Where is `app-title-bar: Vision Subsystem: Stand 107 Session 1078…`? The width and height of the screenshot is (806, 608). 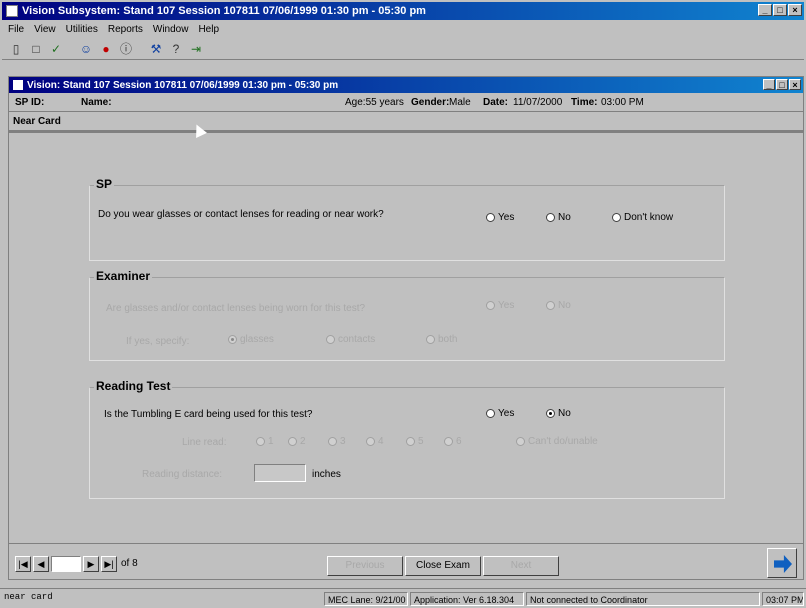 app-title-bar: Vision Subsystem: Stand 107 Session 1078… is located at coordinates (403, 11).